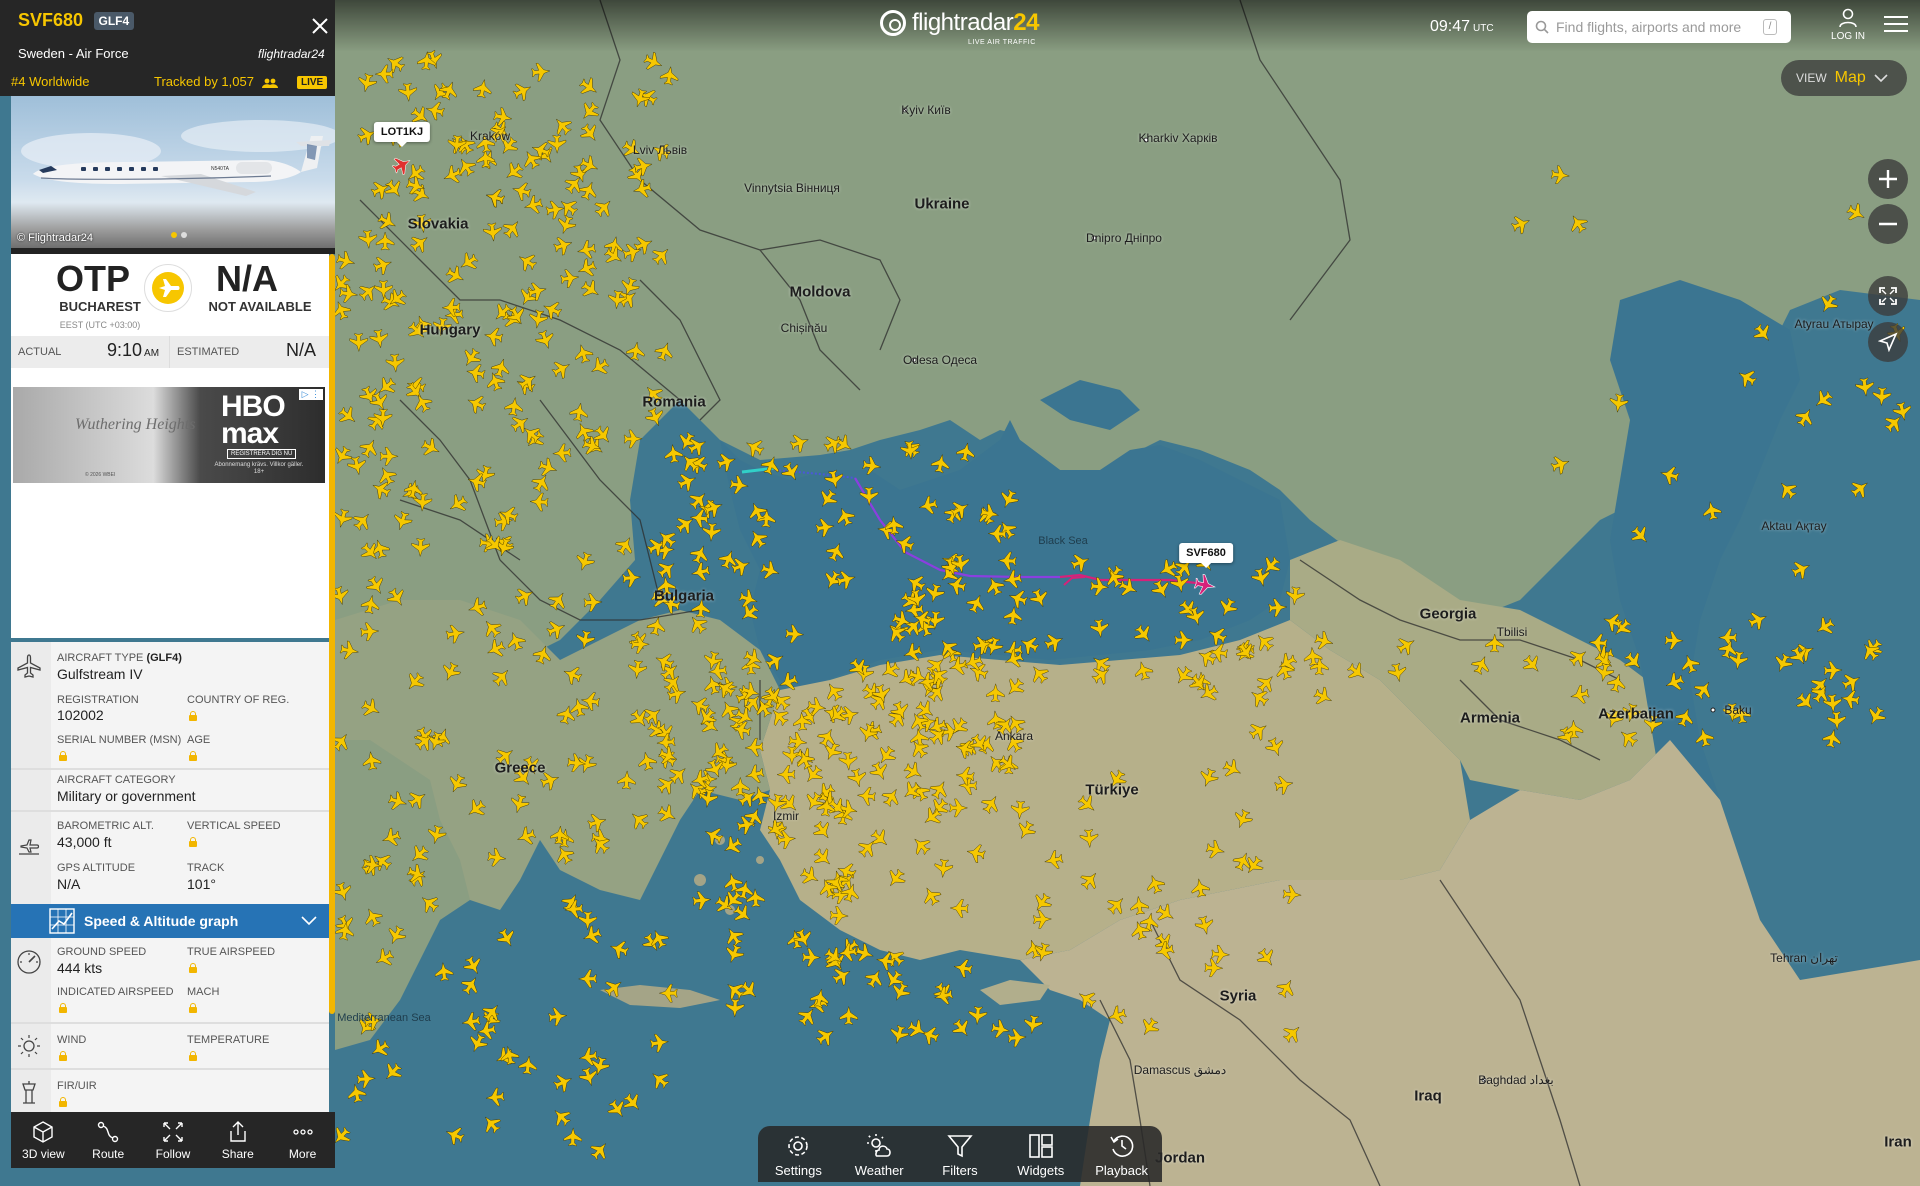  I want to click on flight-rank: #4 Worldwide, so click(50, 81).